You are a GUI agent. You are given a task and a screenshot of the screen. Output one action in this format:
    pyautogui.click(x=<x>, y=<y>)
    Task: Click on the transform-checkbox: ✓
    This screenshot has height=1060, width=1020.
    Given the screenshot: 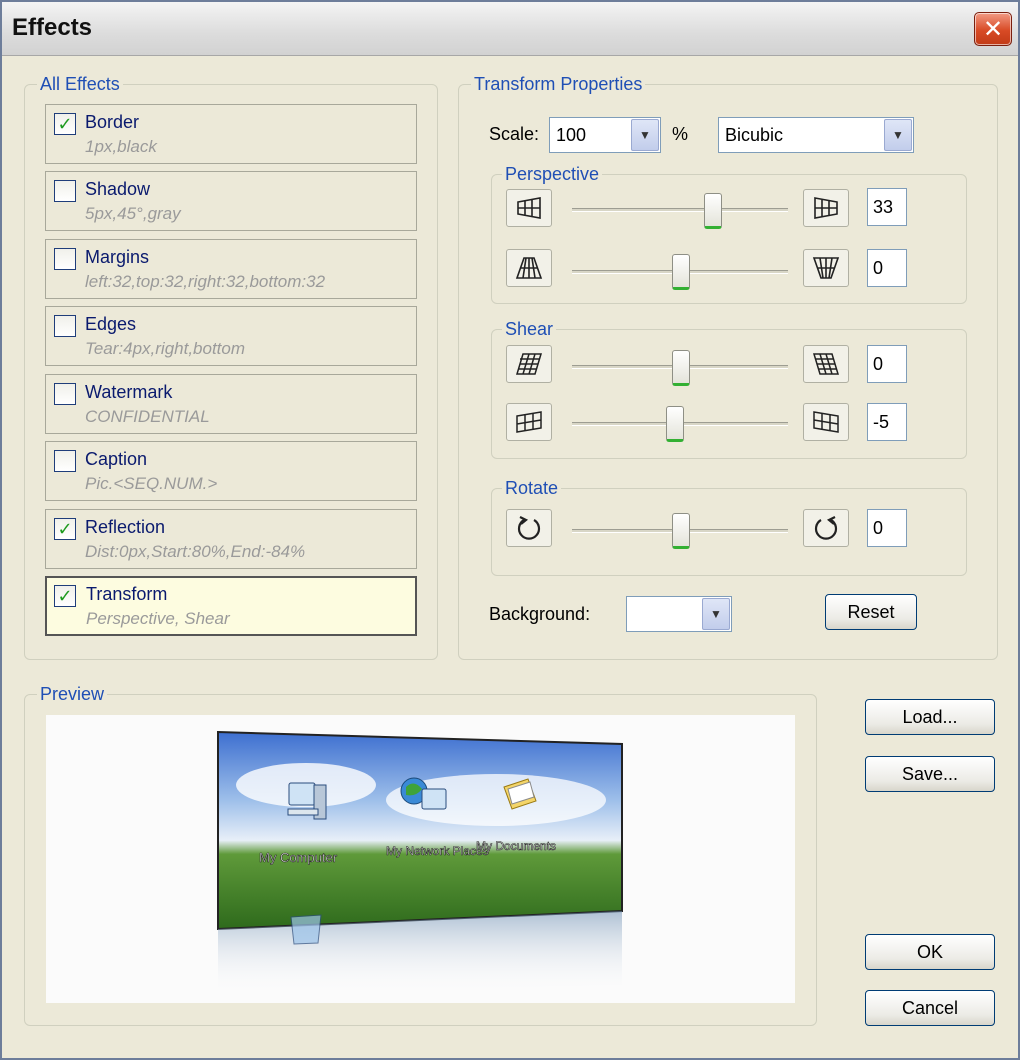 What is the action you would take?
    pyautogui.click(x=65, y=596)
    